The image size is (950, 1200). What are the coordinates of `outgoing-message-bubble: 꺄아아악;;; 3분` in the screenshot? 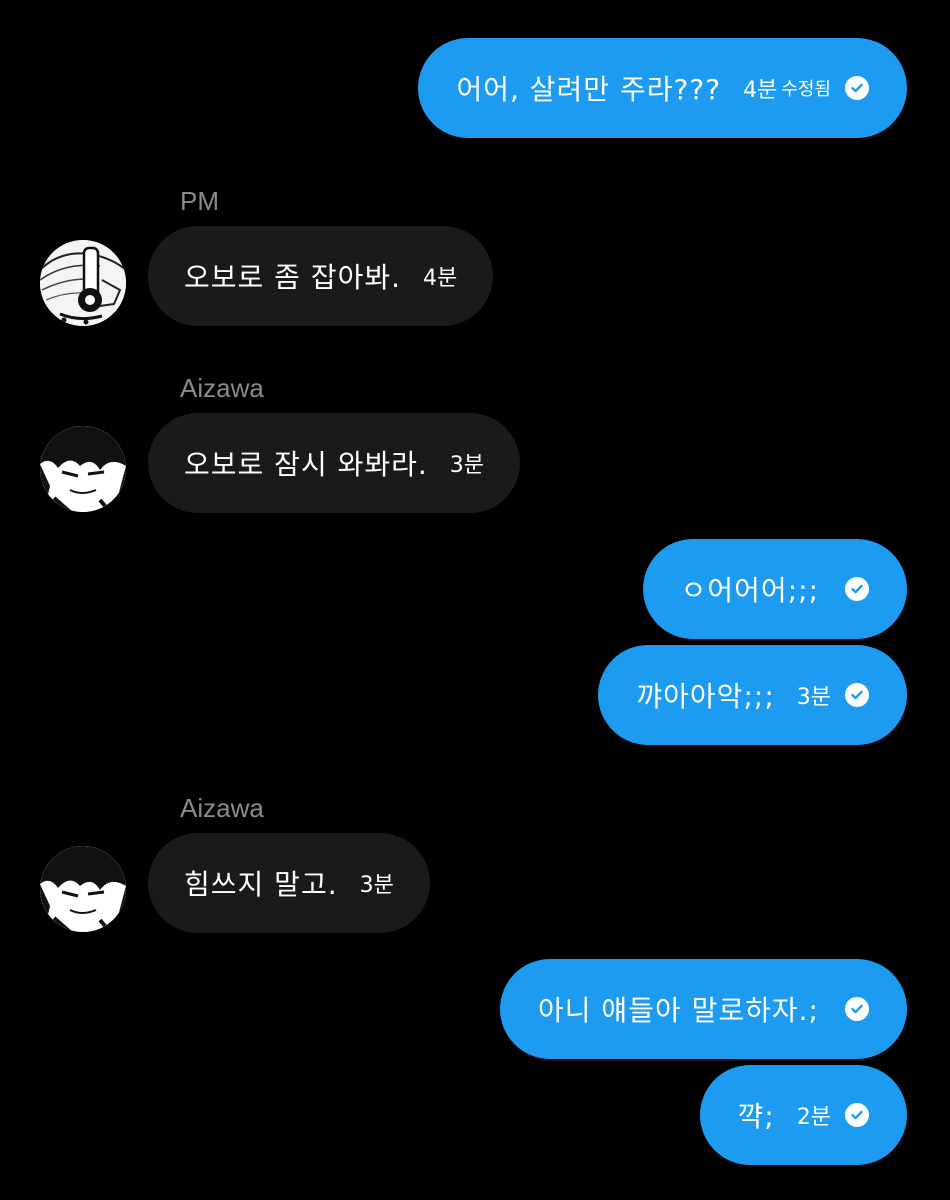 It's located at (752, 695).